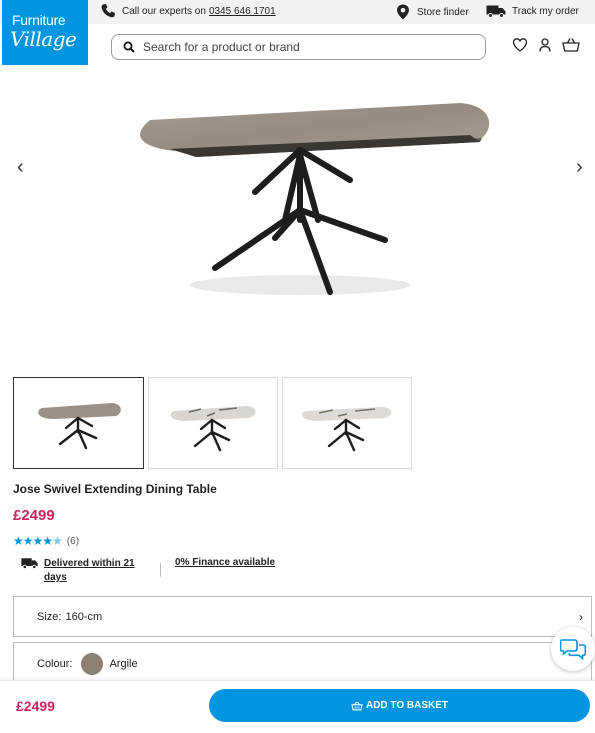 This screenshot has width=595, height=733. Describe the element at coordinates (35, 706) in the screenshot. I see `sticky-price: £2499` at that location.